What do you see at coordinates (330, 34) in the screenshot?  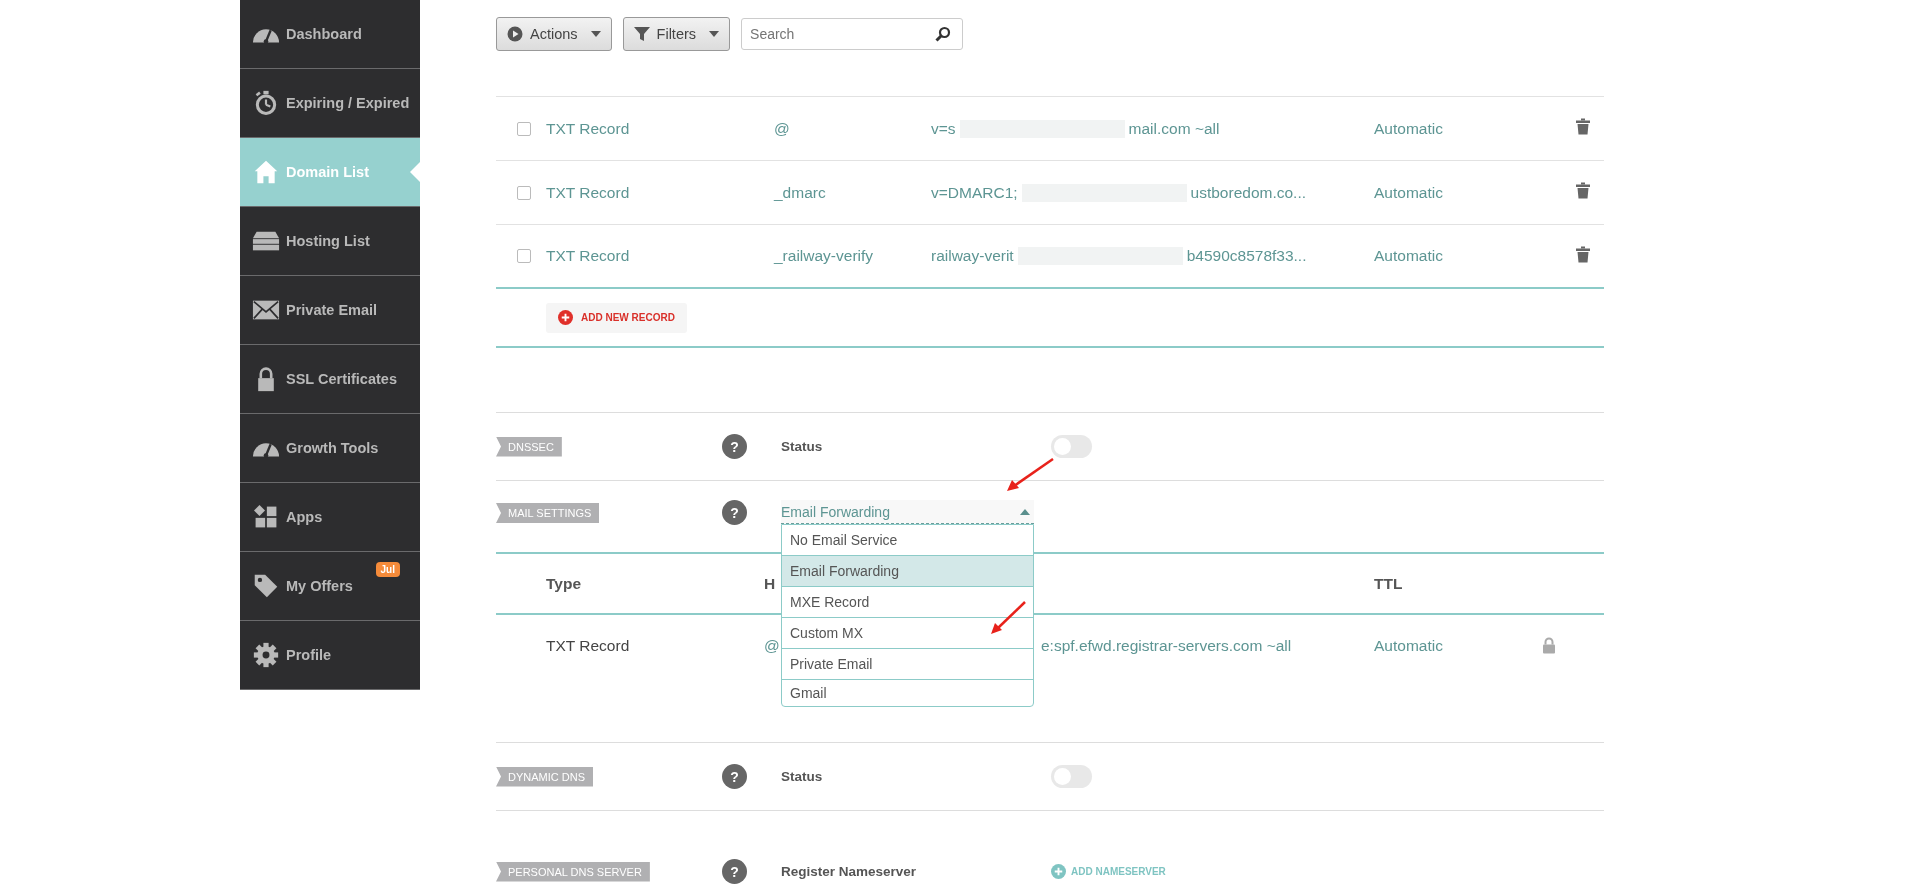 I see `sidebar-item: Dashboard` at bounding box center [330, 34].